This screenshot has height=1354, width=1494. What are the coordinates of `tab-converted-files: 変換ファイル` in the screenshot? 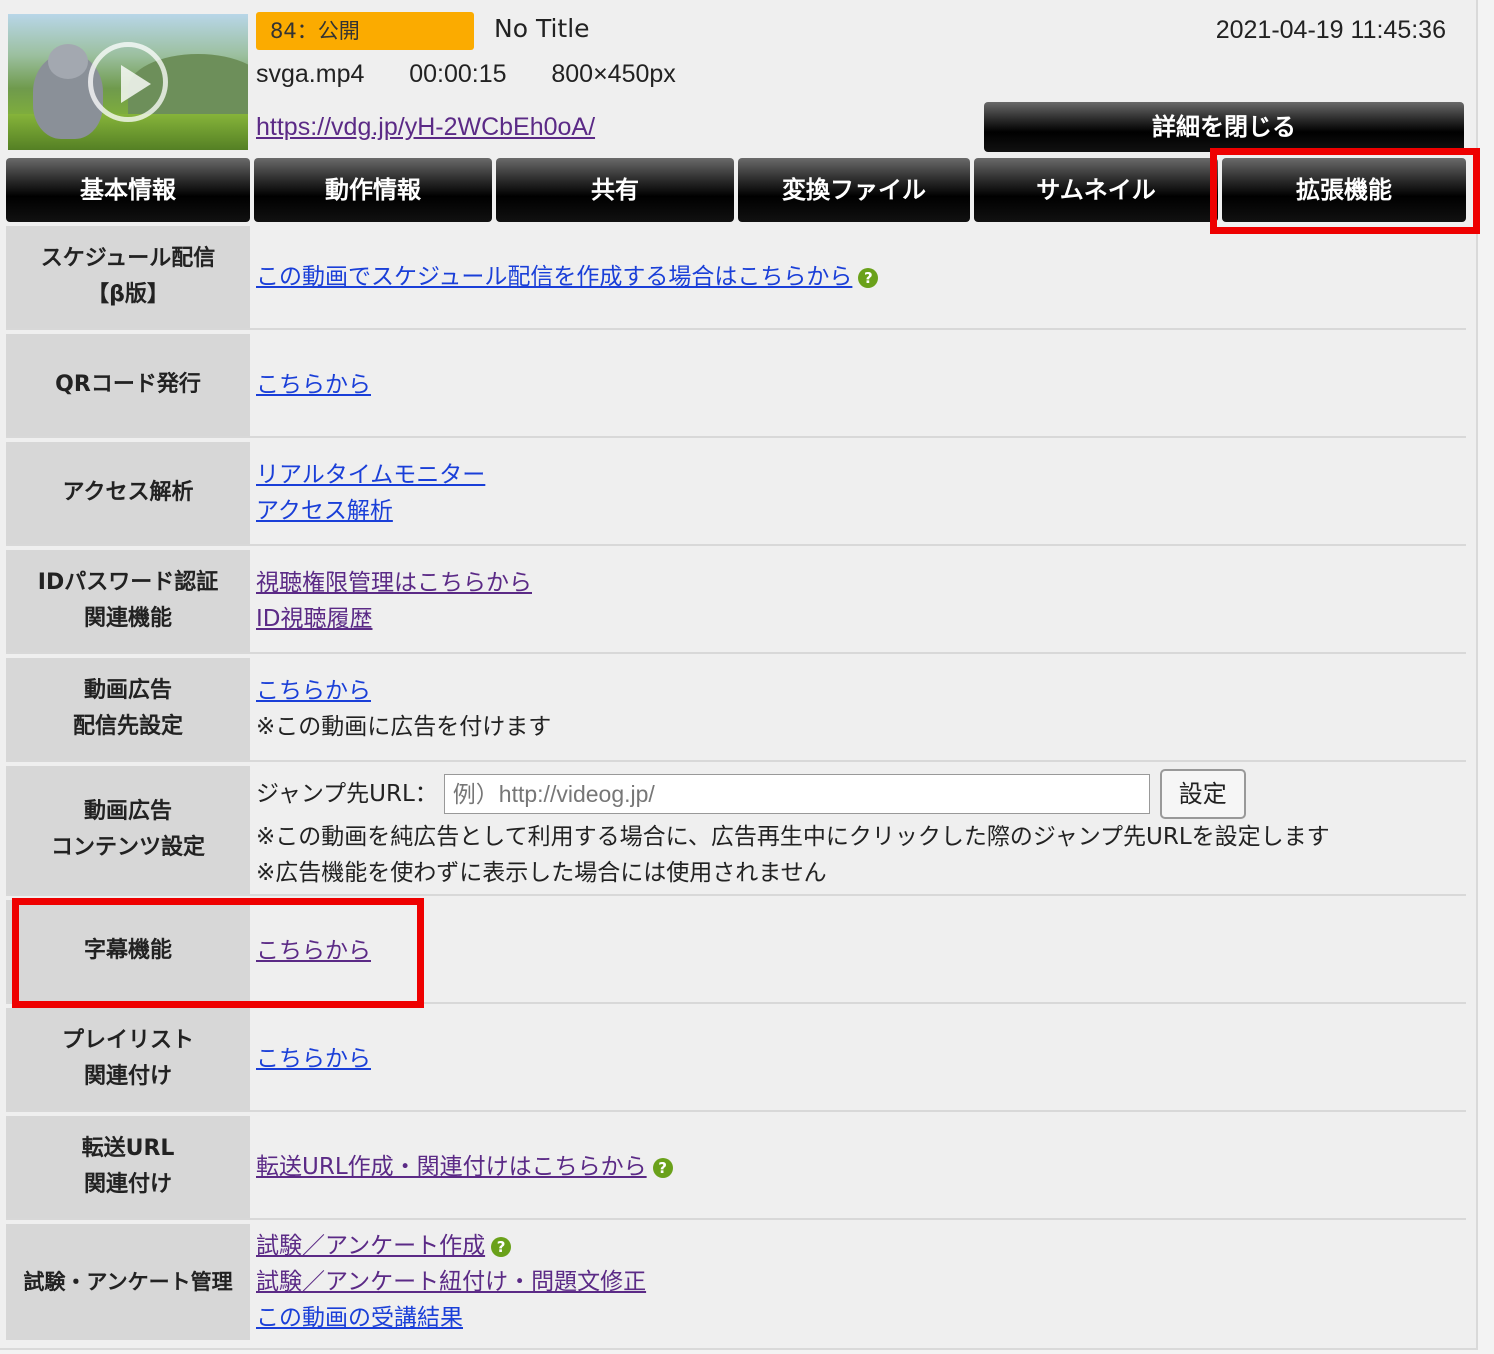 It's located at (854, 190).